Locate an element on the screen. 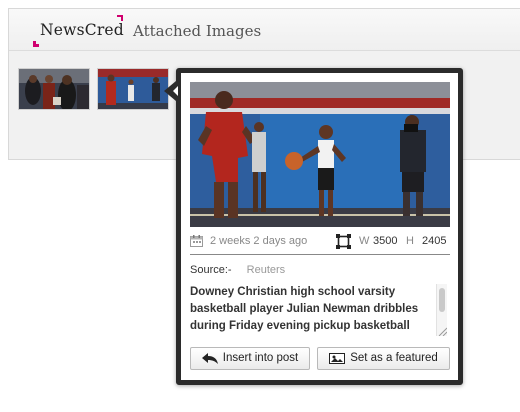 This screenshot has width=520, height=412. divider is located at coordinates (320, 254).